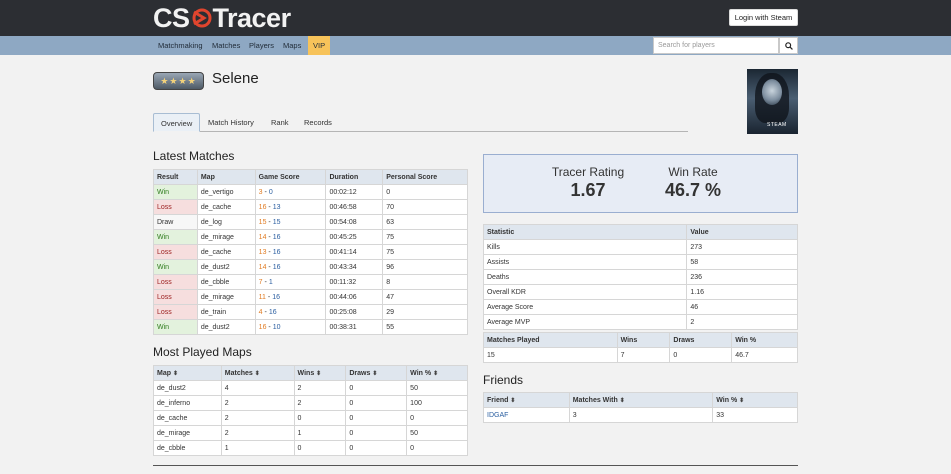  What do you see at coordinates (231, 122) in the screenshot?
I see `tab-match-history: Match History` at bounding box center [231, 122].